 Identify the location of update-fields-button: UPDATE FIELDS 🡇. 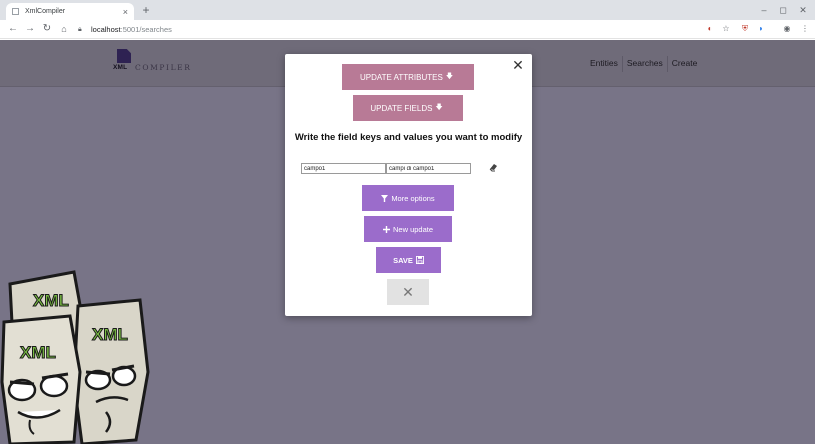
(408, 108).